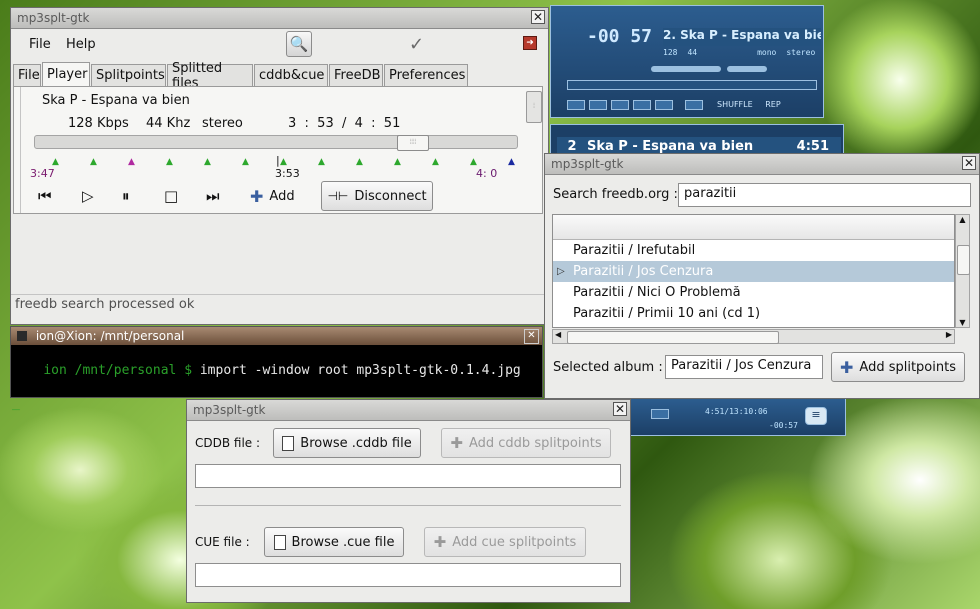 The width and height of the screenshot is (980, 609). What do you see at coordinates (949, 334) in the screenshot?
I see `scroll-right-icon: ▶` at bounding box center [949, 334].